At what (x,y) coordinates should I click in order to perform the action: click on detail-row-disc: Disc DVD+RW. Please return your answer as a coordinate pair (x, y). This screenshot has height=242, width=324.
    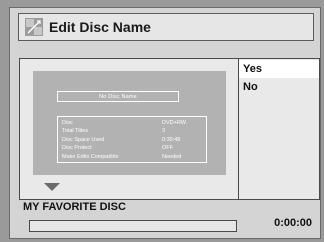
    Looking at the image, I should click on (132, 123).